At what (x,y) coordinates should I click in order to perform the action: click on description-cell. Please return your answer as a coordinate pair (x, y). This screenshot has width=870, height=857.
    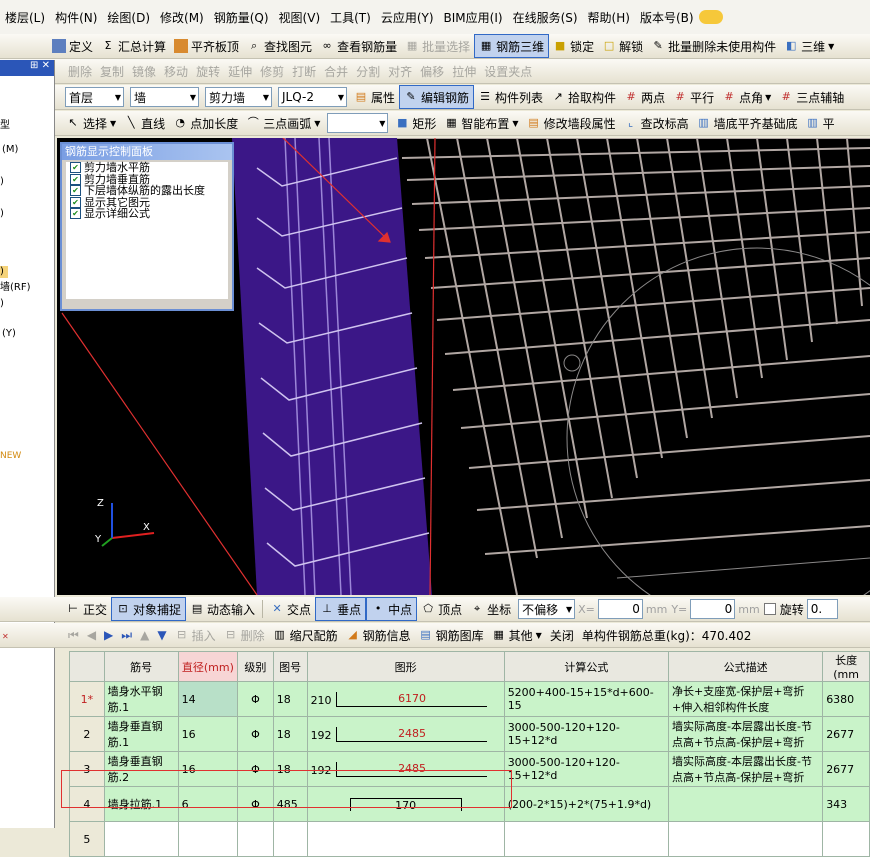
    Looking at the image, I should click on (746, 804).